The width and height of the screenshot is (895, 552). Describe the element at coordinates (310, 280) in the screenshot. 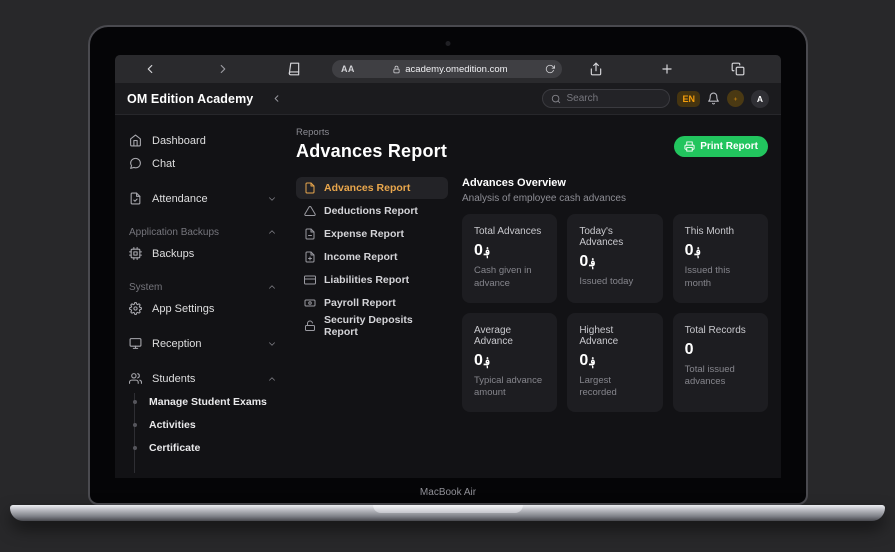

I see `credit-card-icon` at that location.